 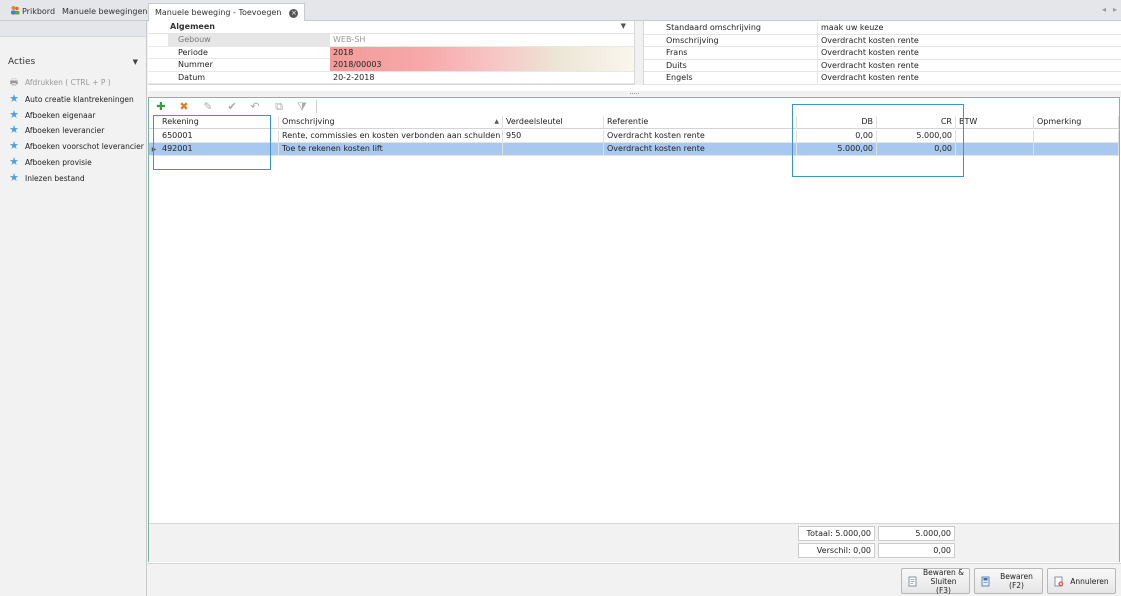 What do you see at coordinates (916, 122) in the screenshot?
I see `column-header-cr: CR` at bounding box center [916, 122].